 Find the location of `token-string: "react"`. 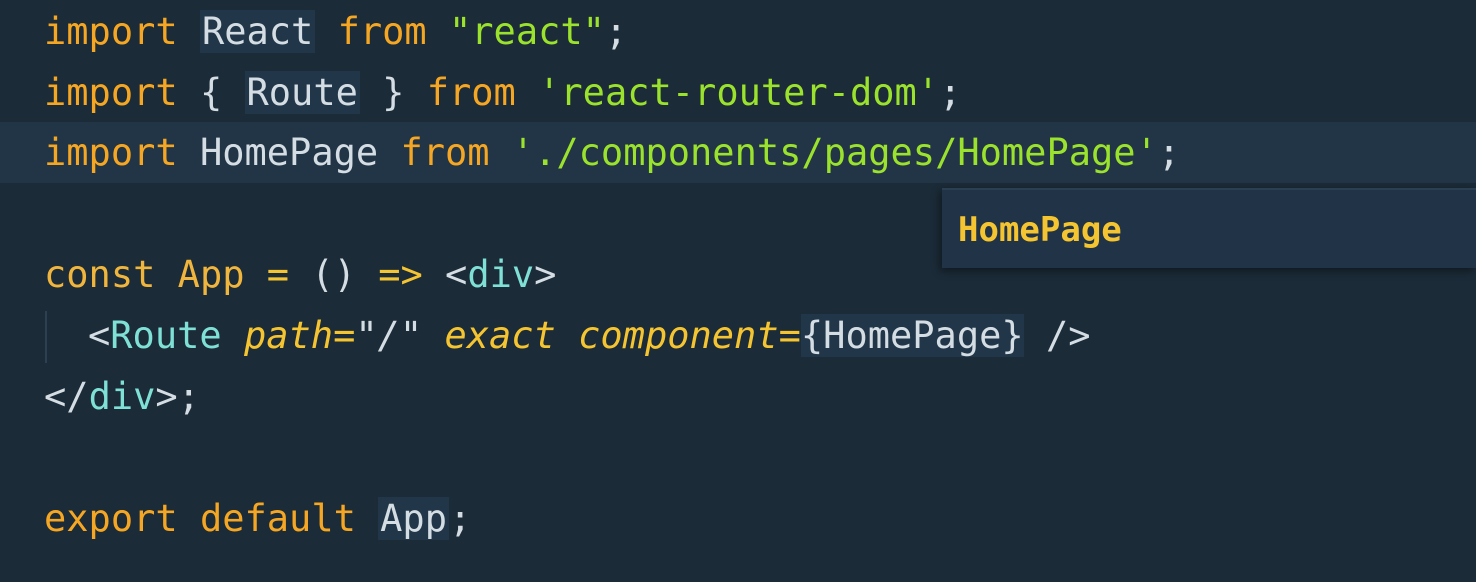

token-string: "react" is located at coordinates (527, 31).